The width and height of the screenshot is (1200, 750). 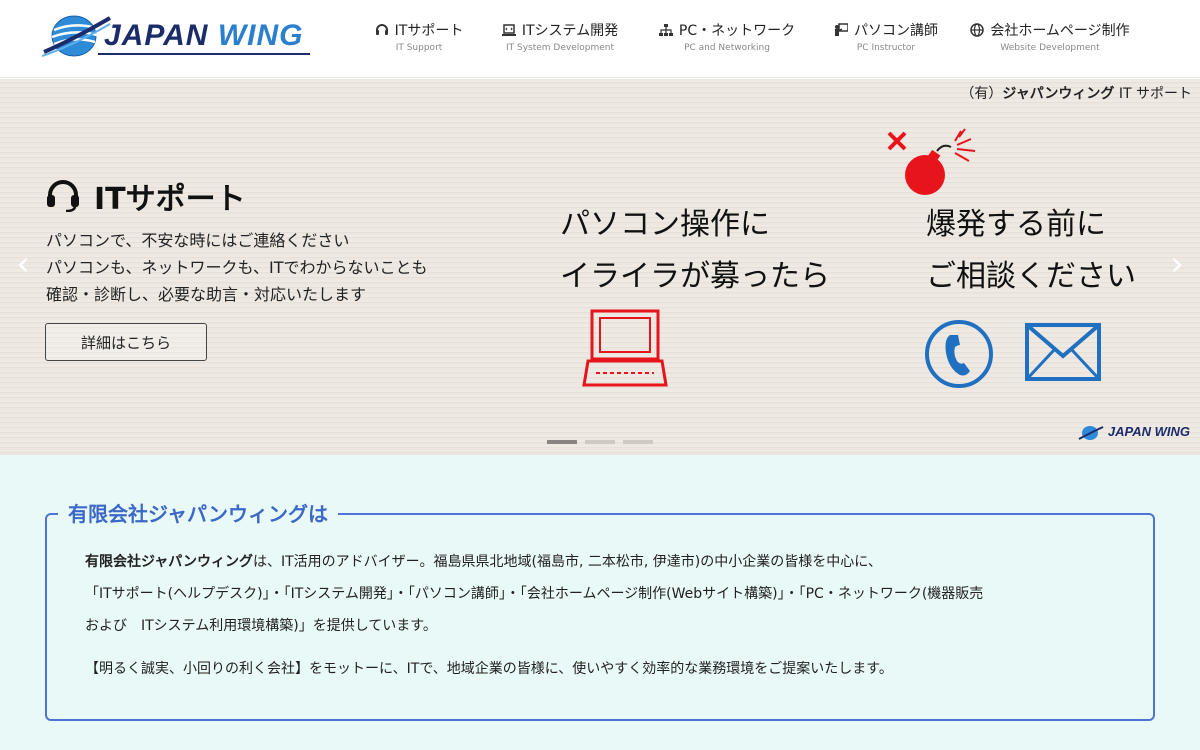 What do you see at coordinates (560, 40) in the screenshot?
I see `nav-it-system-dev: ITシステム開発 IT System Development` at bounding box center [560, 40].